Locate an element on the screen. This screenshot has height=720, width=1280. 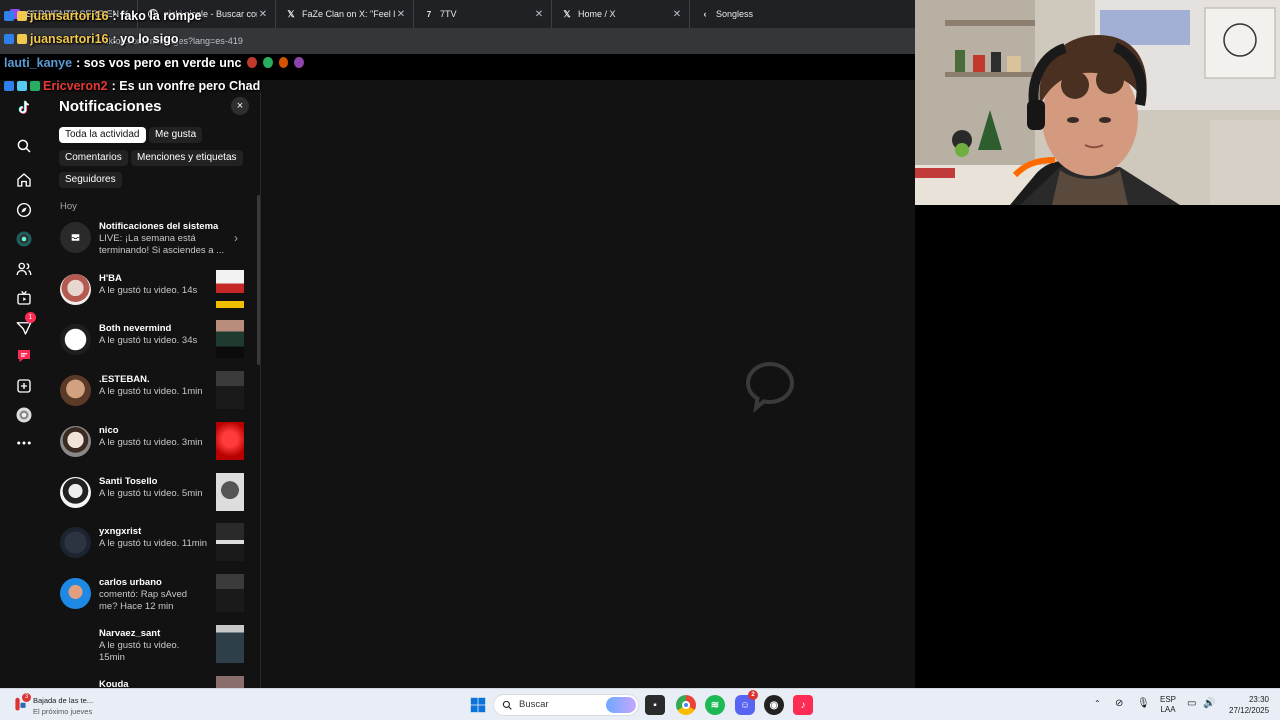
notification-name: Kouda is located at coordinates (114, 683).